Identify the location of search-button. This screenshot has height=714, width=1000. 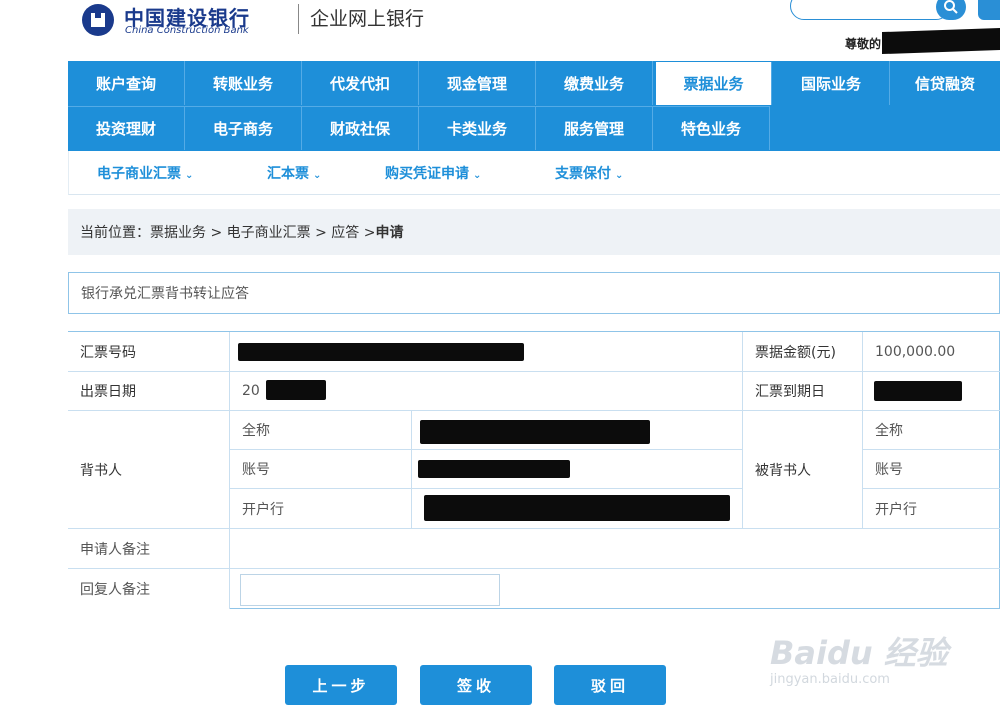
(951, 10).